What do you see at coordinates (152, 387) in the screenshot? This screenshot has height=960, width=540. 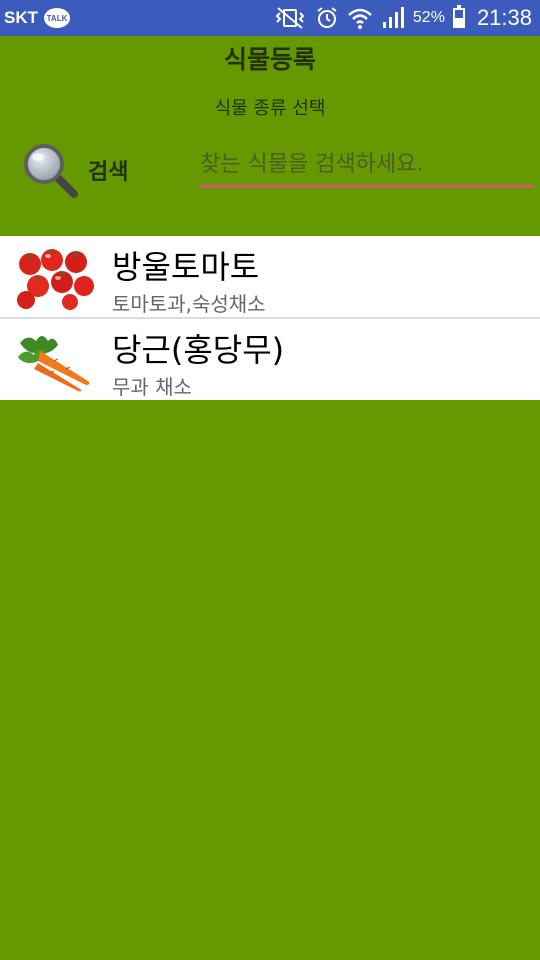 I see `plant-description: 무과 채소` at bounding box center [152, 387].